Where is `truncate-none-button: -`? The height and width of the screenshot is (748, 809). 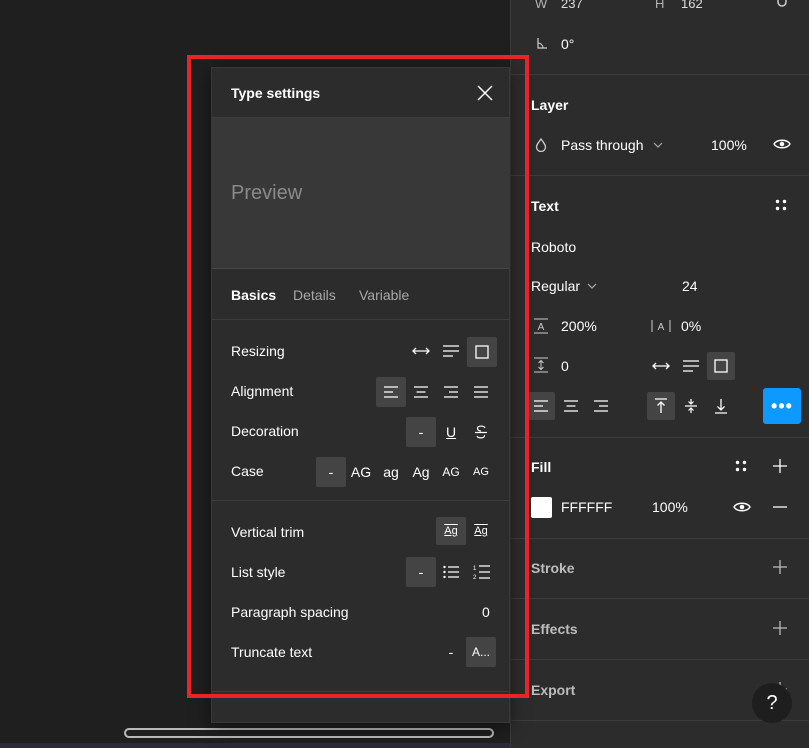 truncate-none-button: - is located at coordinates (451, 652).